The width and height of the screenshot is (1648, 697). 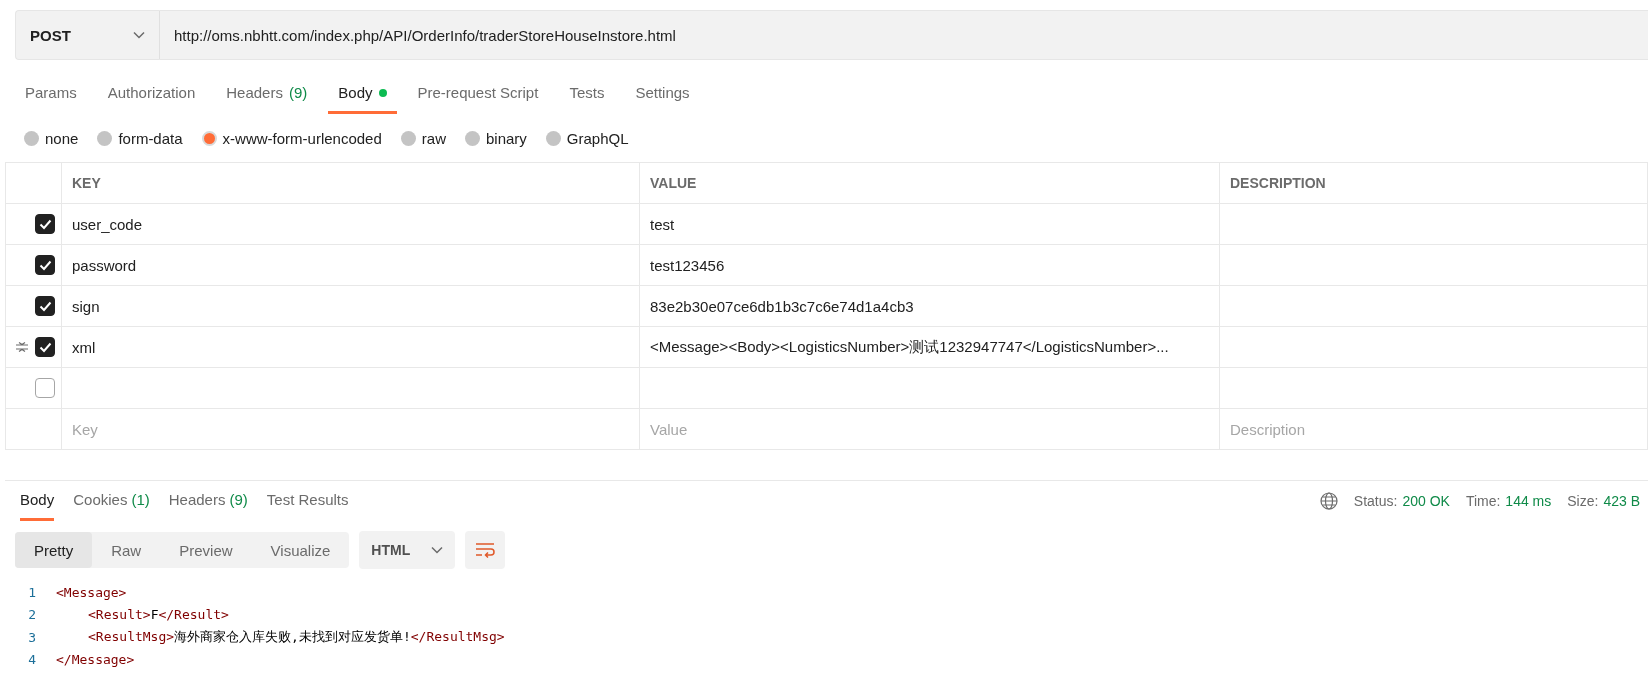 I want to click on code-line: <ResultMsg>海外商家仓入库失败,未找到对应发货单!</ResultMsg>, so click(x=296, y=637).